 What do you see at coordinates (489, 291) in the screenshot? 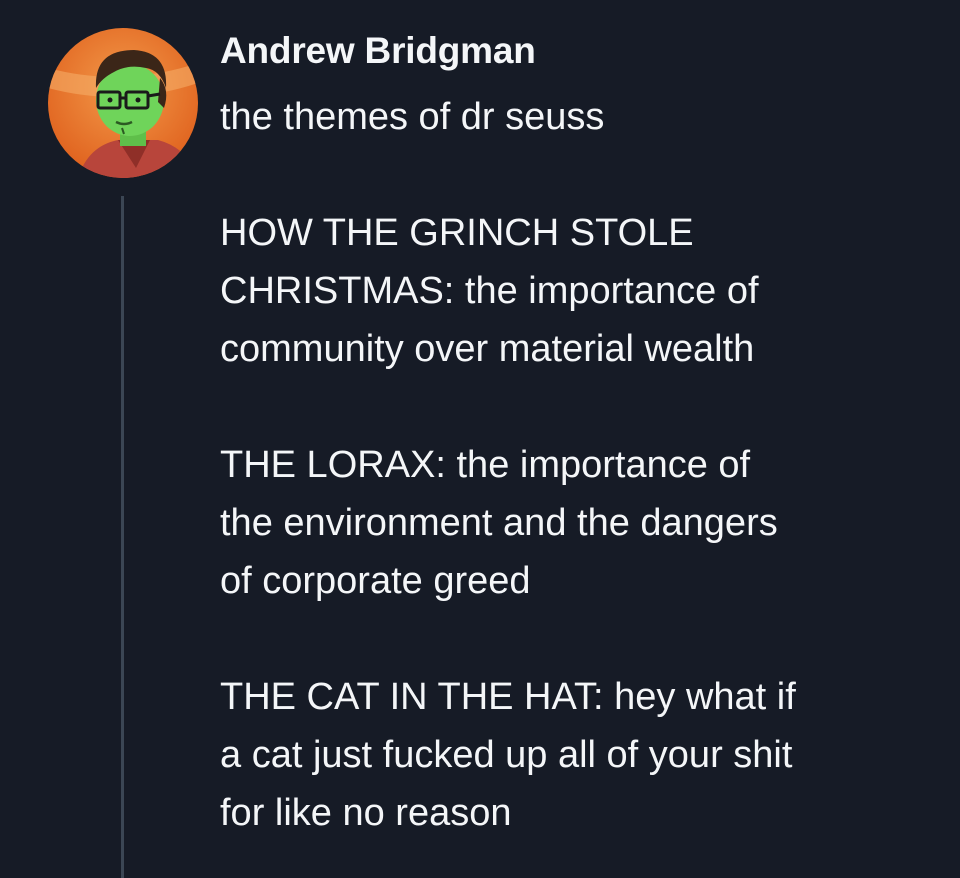
I see `tweet-line: CHRISTMAS: the importance of` at bounding box center [489, 291].